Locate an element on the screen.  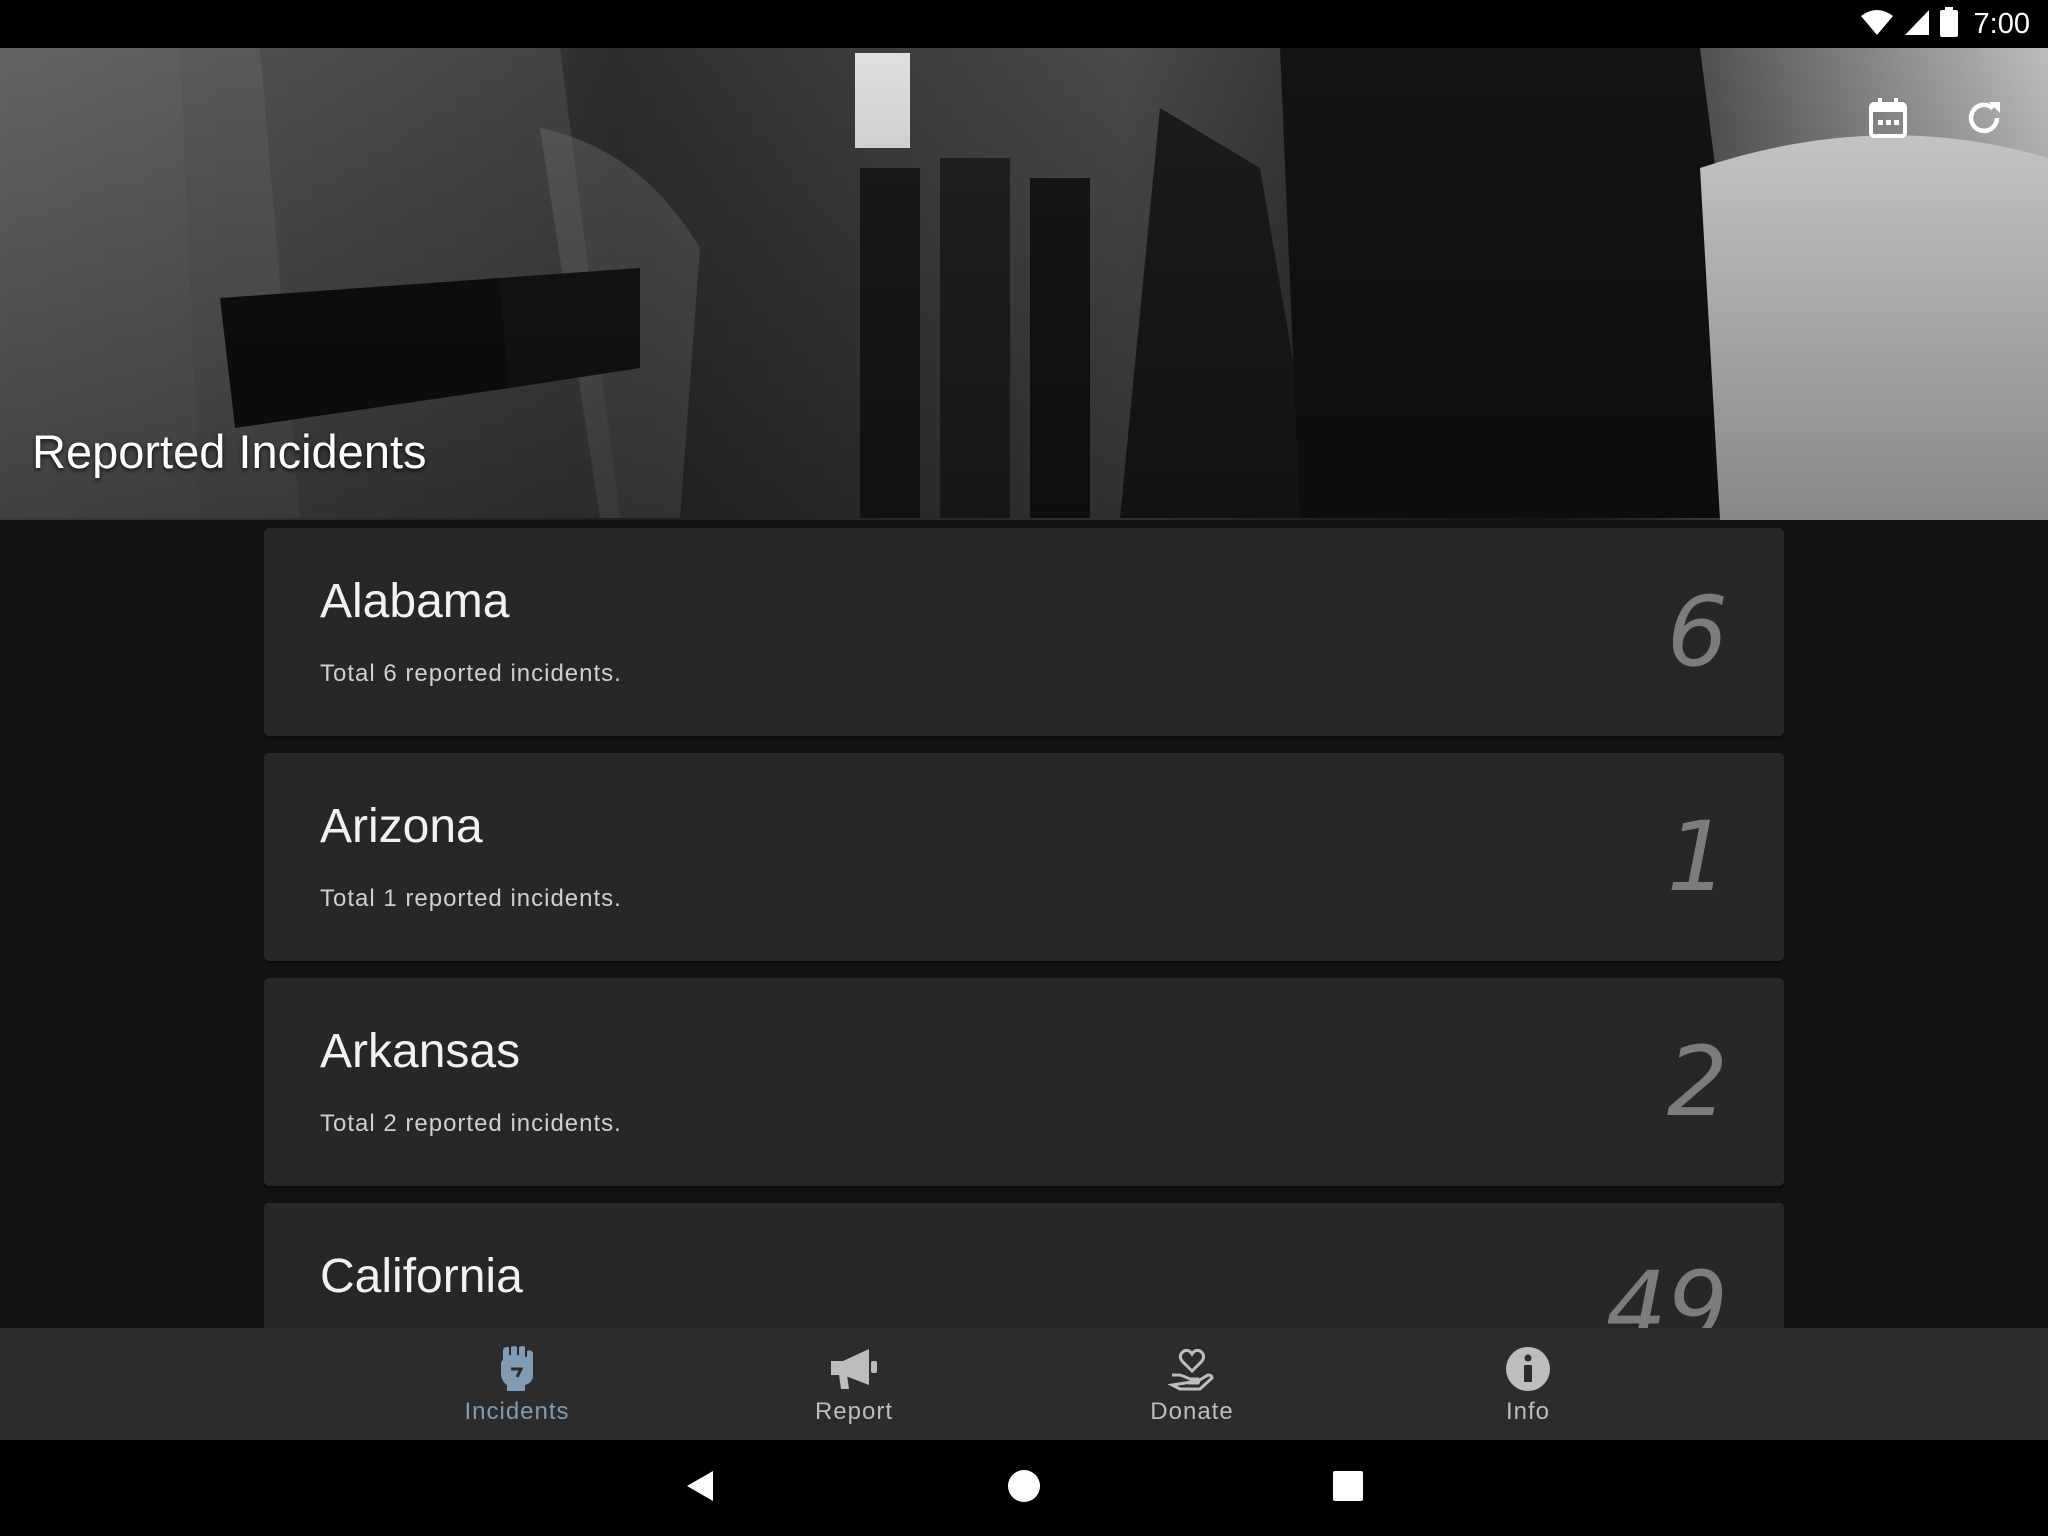
incident-state: Alabama is located at coordinates (415, 601).